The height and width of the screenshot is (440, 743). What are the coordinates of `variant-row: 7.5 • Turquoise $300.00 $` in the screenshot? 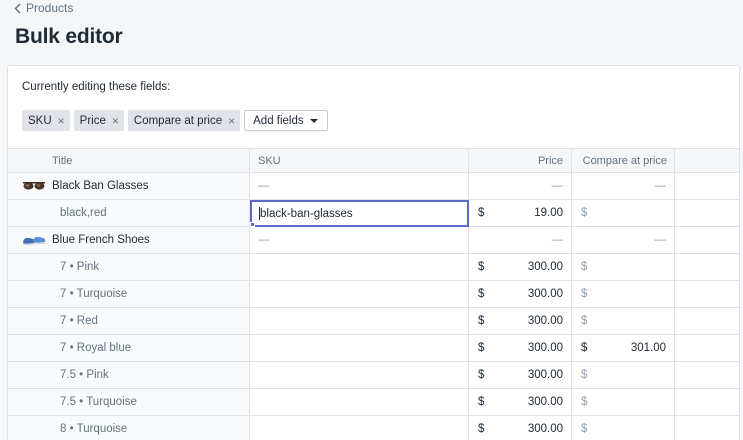 It's located at (373, 402).